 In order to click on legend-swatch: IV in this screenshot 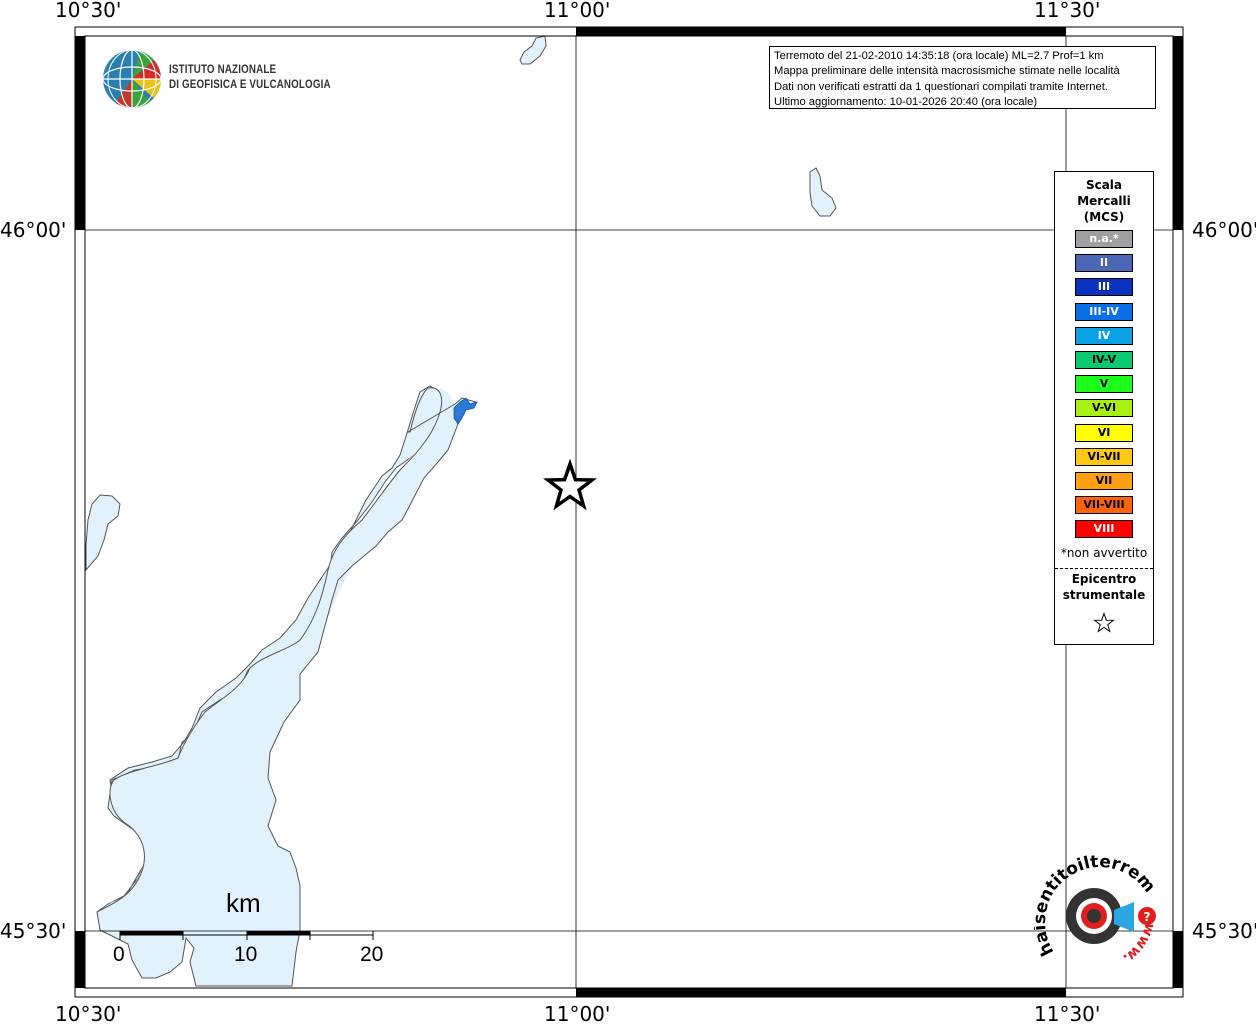, I will do `click(1104, 335)`.